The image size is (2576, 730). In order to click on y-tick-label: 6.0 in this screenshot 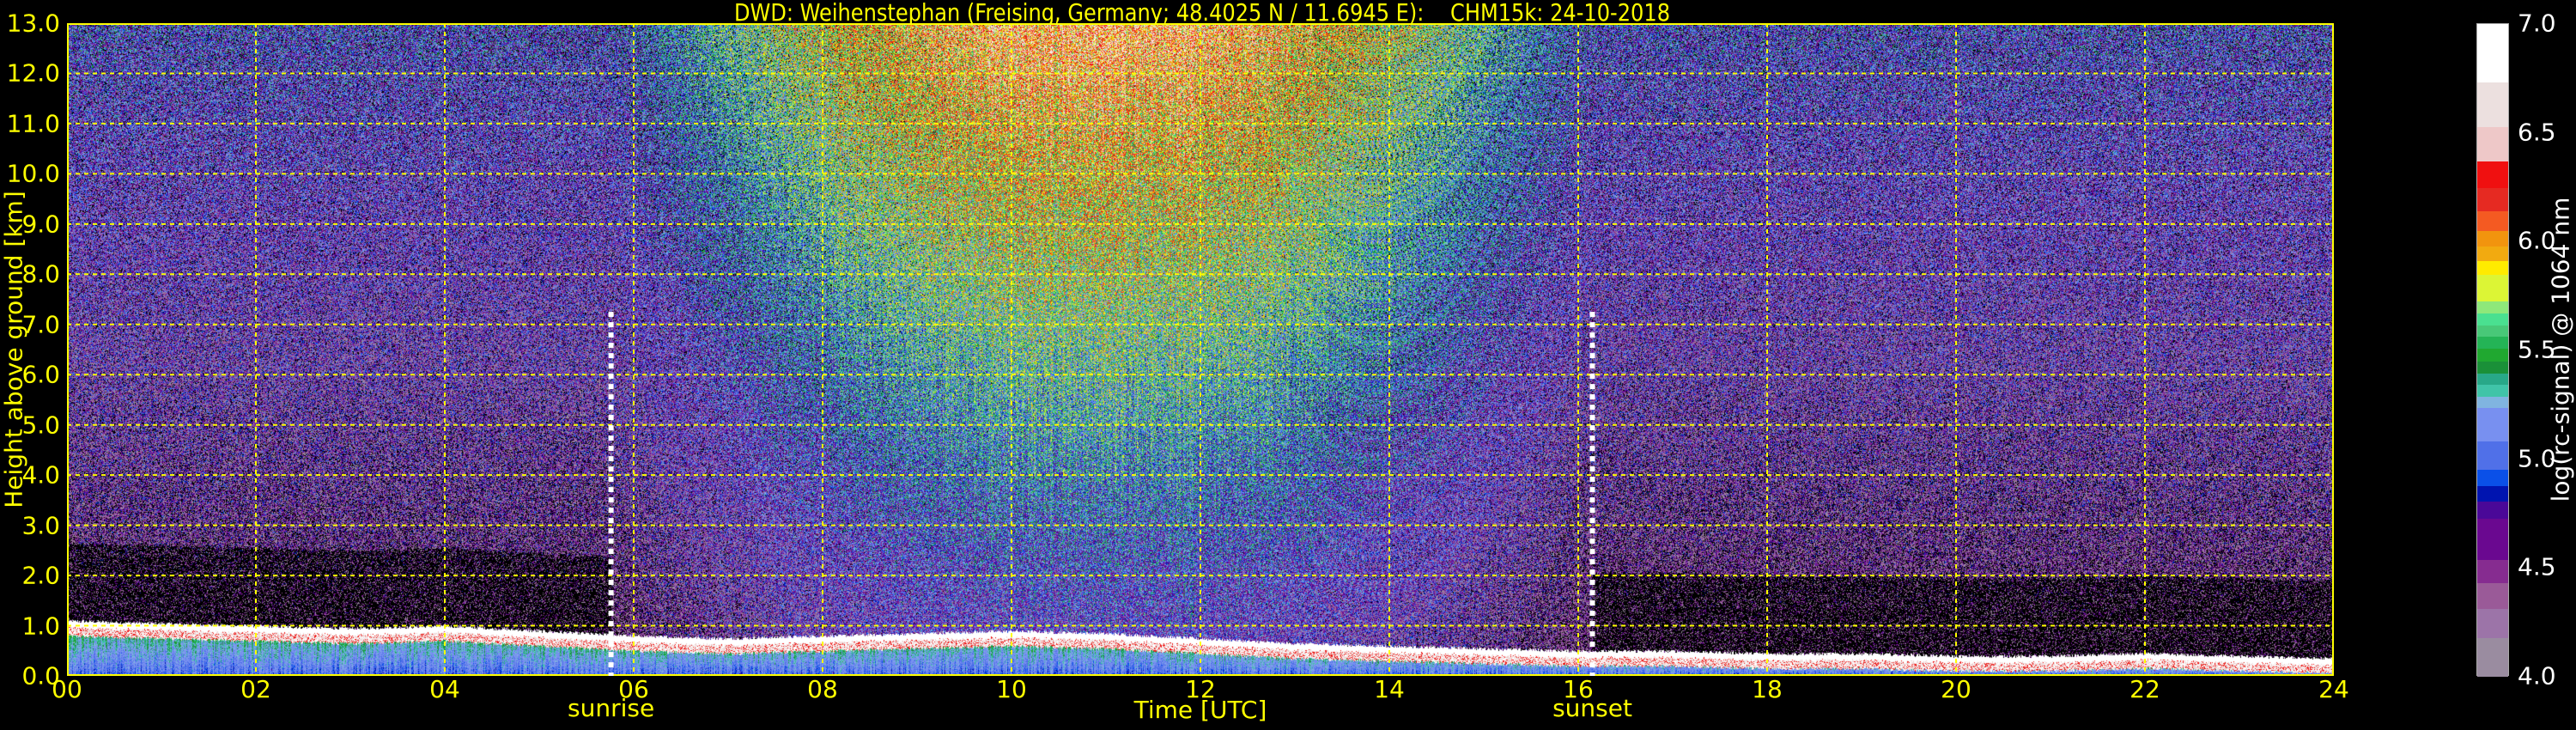, I will do `click(40, 374)`.